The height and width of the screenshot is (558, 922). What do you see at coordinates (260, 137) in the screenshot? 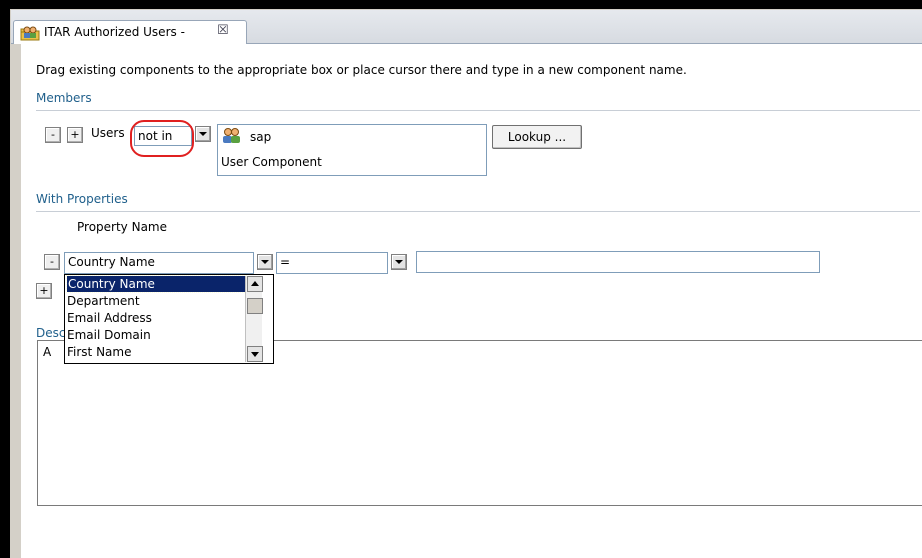
I see `member-component-name: sap` at bounding box center [260, 137].